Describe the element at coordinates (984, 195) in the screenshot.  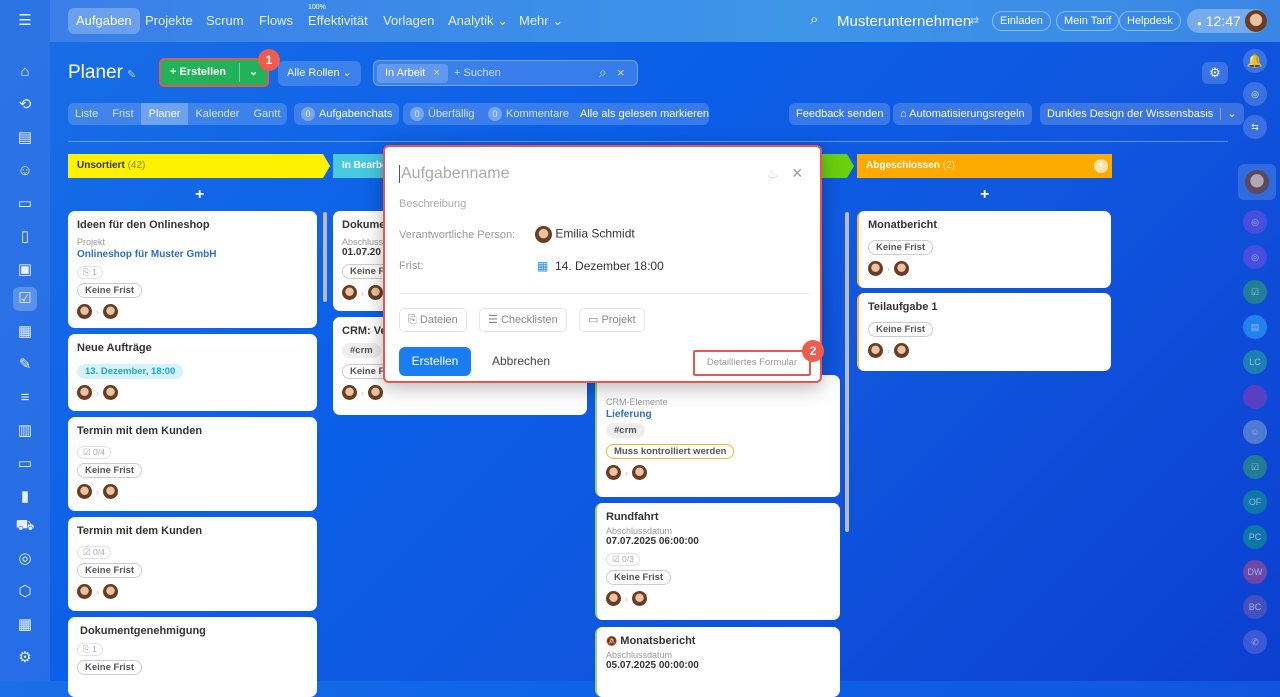
I see `add-task-icon: +` at that location.